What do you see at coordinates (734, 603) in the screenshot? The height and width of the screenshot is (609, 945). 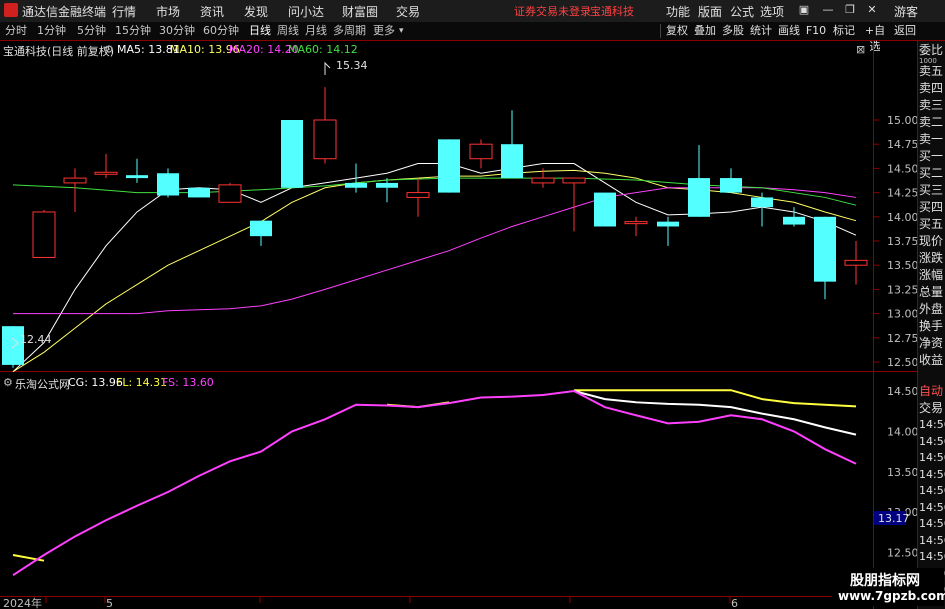 I see `x-label-june: 6` at bounding box center [734, 603].